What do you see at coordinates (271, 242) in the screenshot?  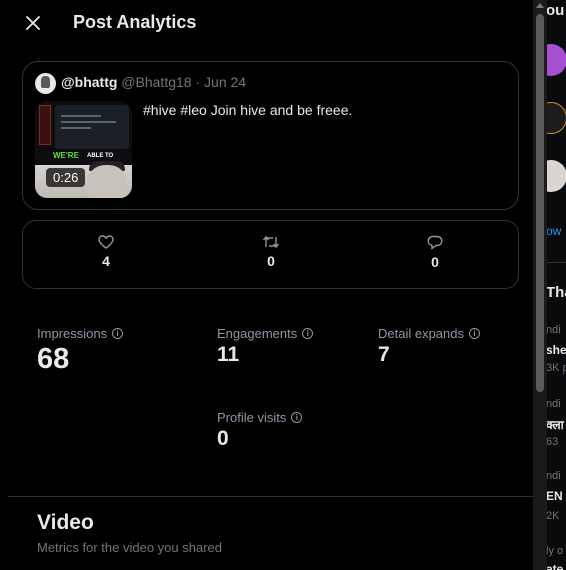 I see `repost-icon` at bounding box center [271, 242].